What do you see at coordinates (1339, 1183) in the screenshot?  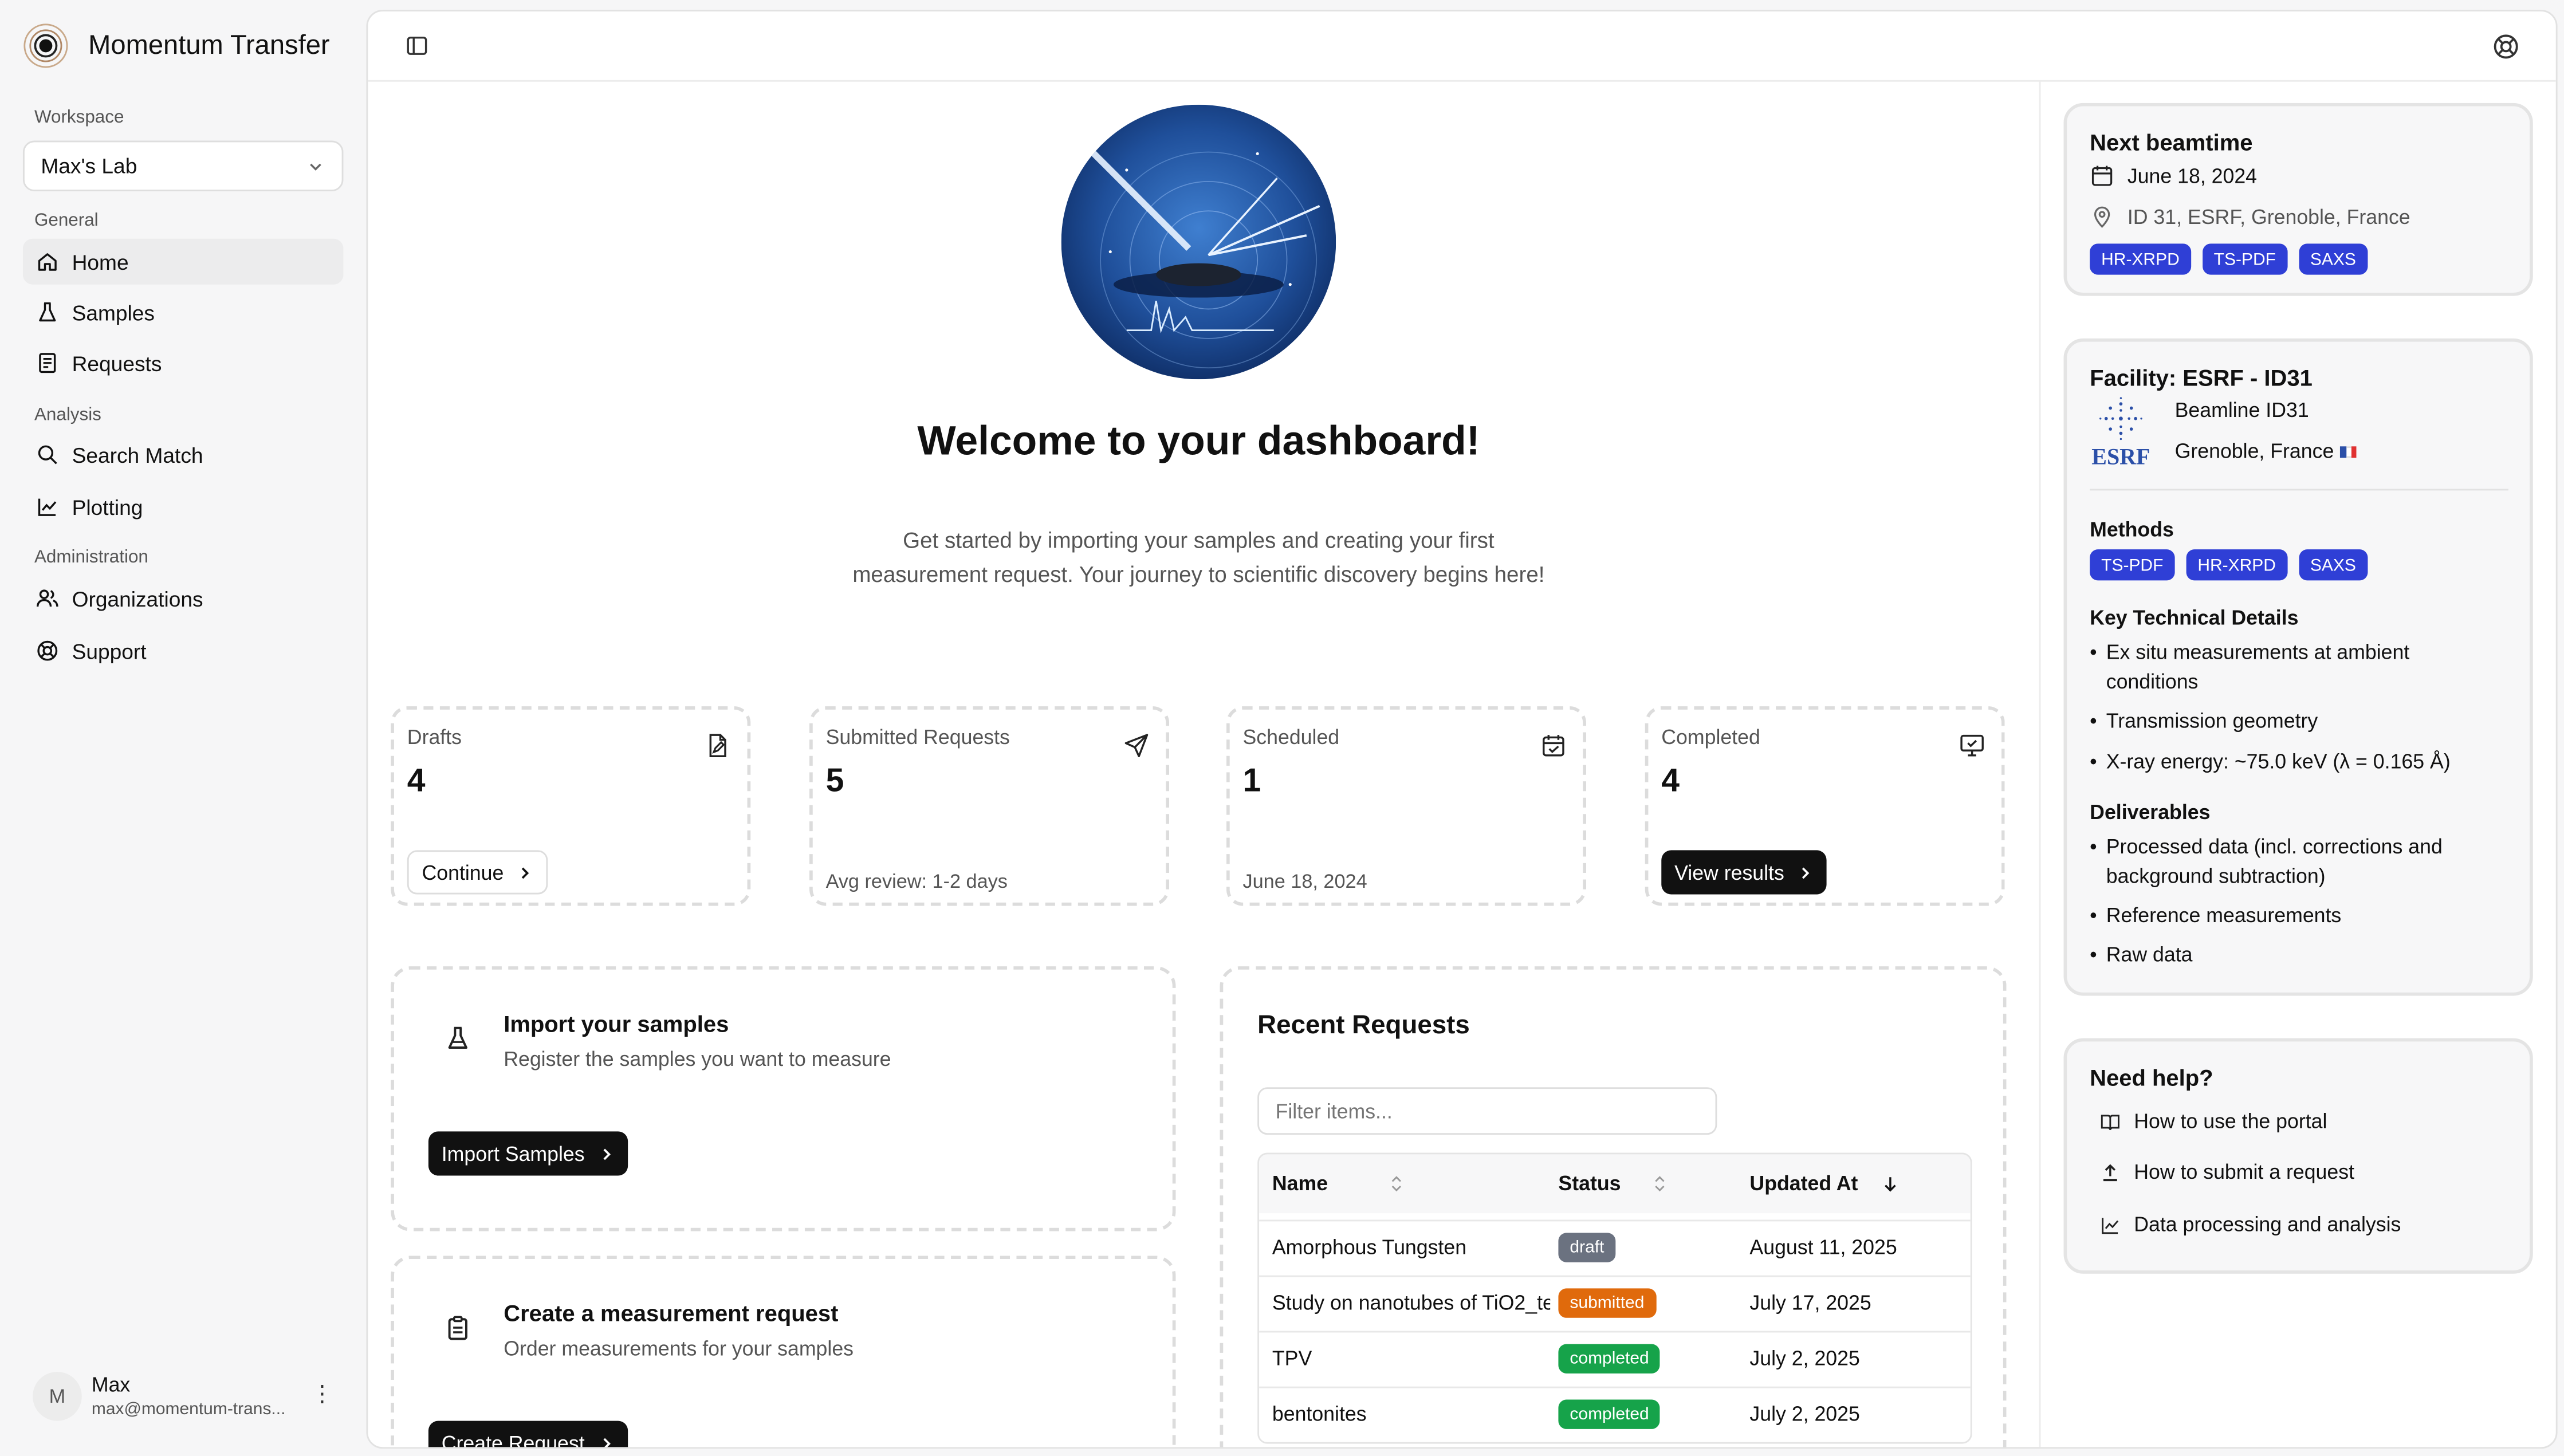 I see `column-header-name: Name` at bounding box center [1339, 1183].